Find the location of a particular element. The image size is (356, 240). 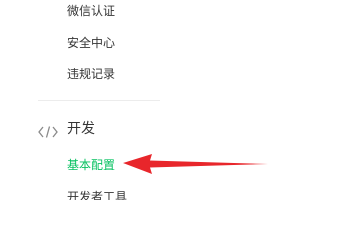

sidebar-divider is located at coordinates (99, 100).